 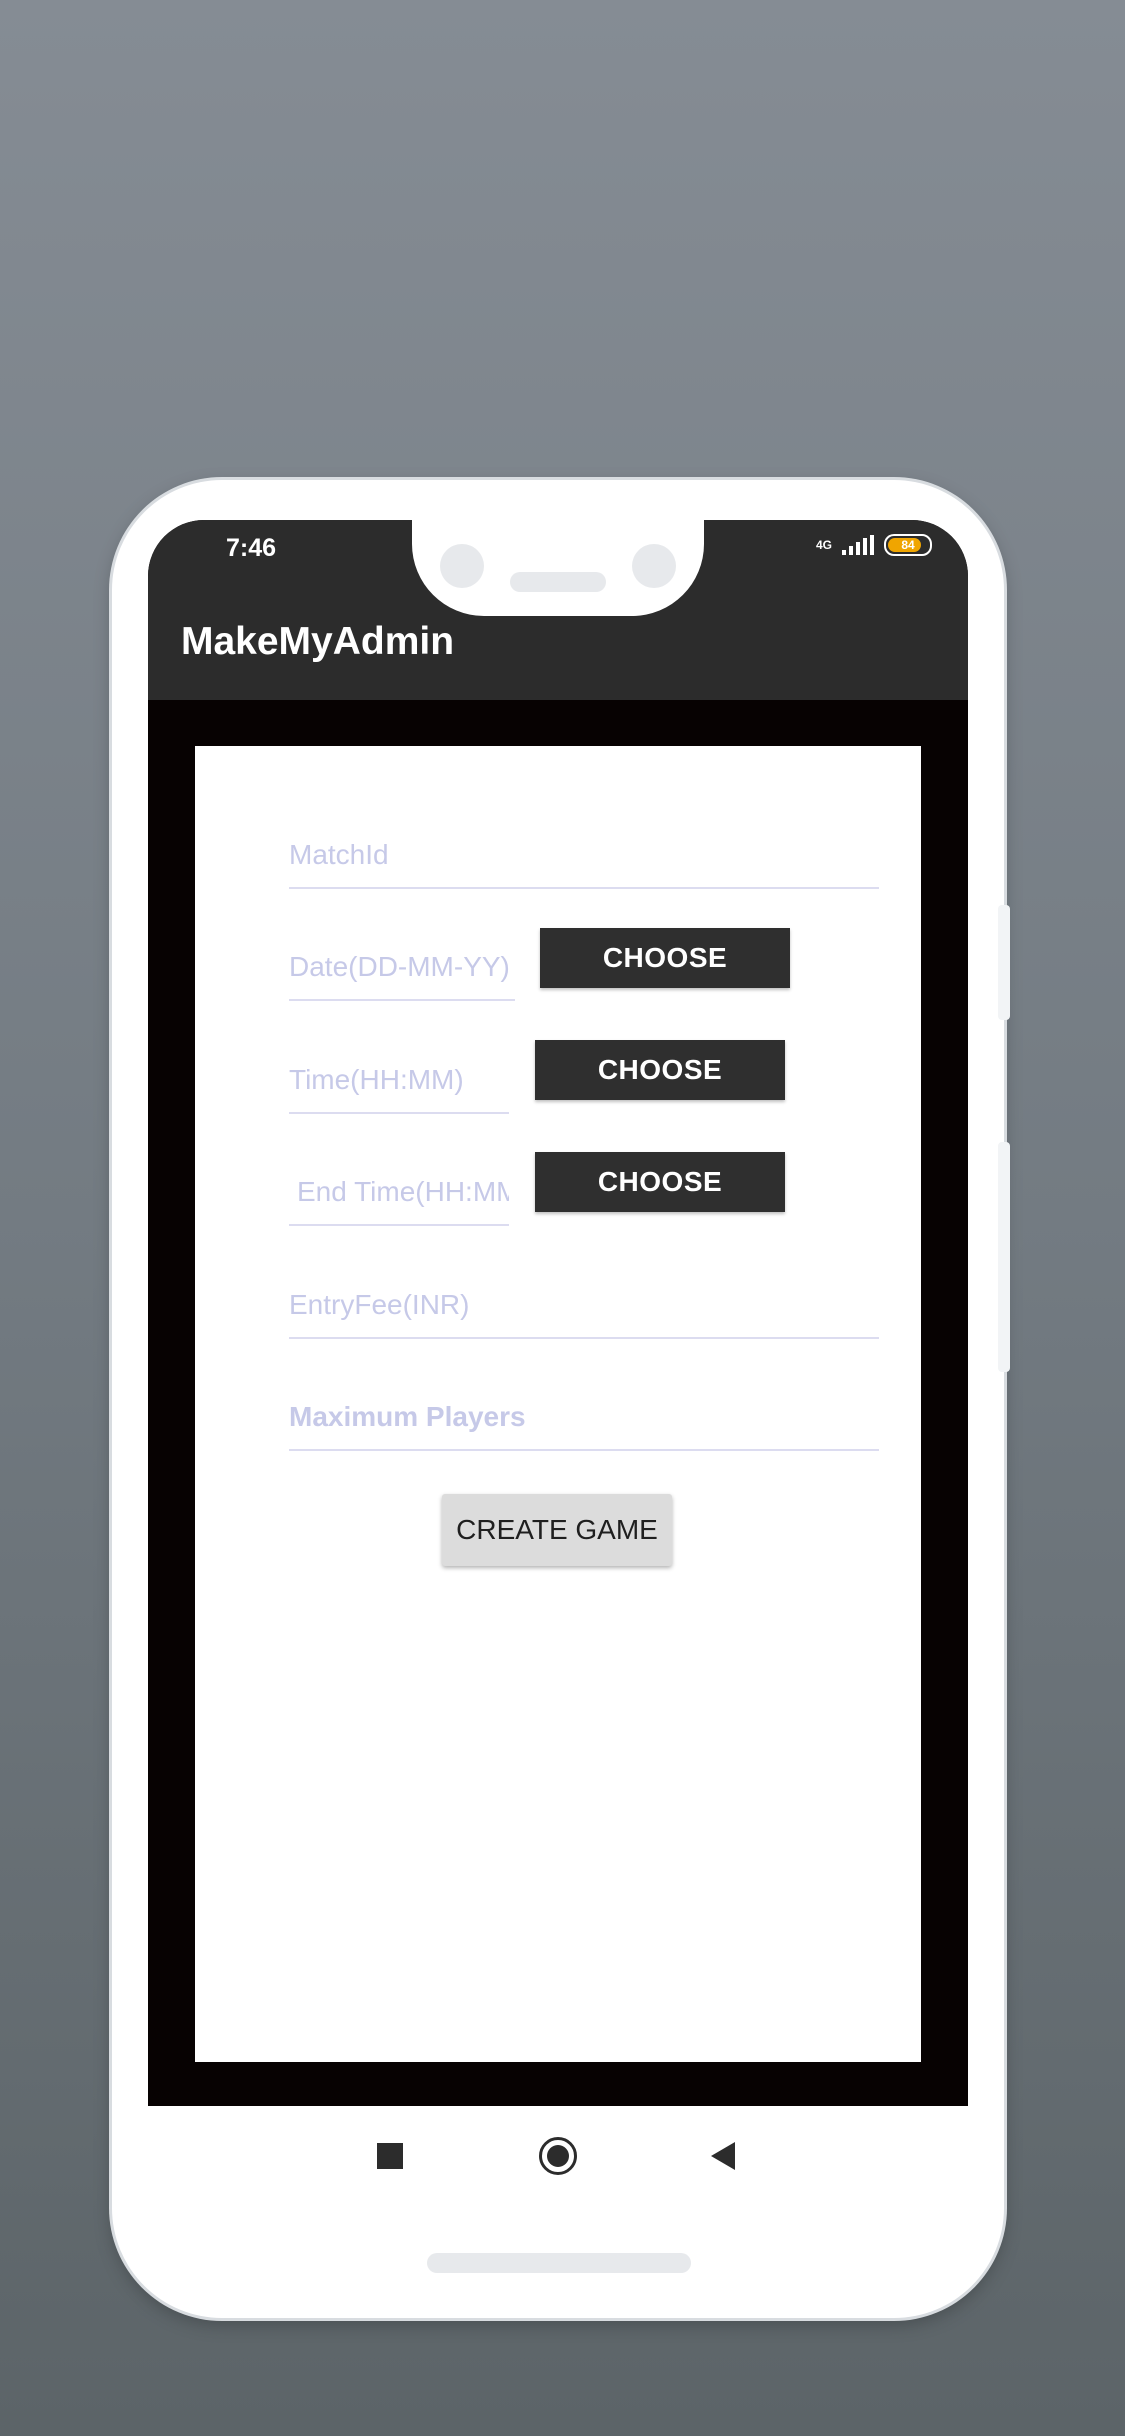 What do you see at coordinates (823, 545) in the screenshot?
I see `network-type-label: 4G` at bounding box center [823, 545].